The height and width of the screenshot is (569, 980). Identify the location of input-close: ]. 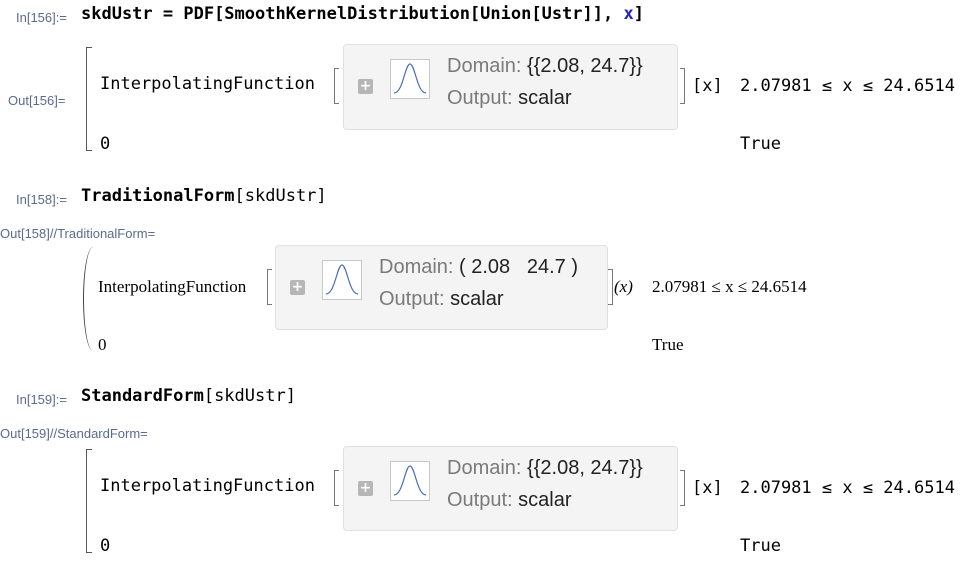
(638, 14).